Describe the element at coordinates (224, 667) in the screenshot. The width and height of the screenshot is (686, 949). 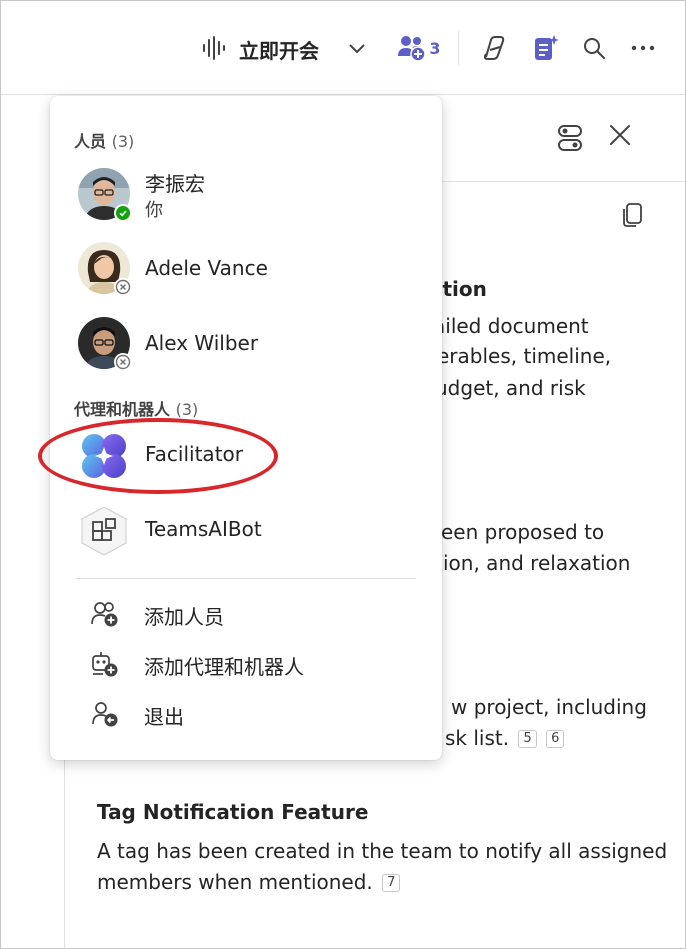
I see `add-bot-label: 添加代理和机器人` at that location.